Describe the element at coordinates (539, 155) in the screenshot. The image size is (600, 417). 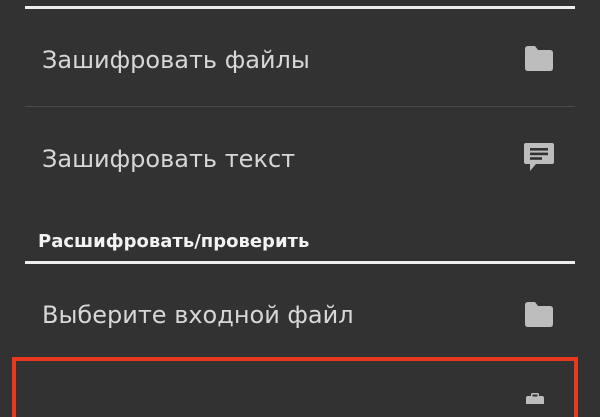
I see `message-text-icon` at that location.